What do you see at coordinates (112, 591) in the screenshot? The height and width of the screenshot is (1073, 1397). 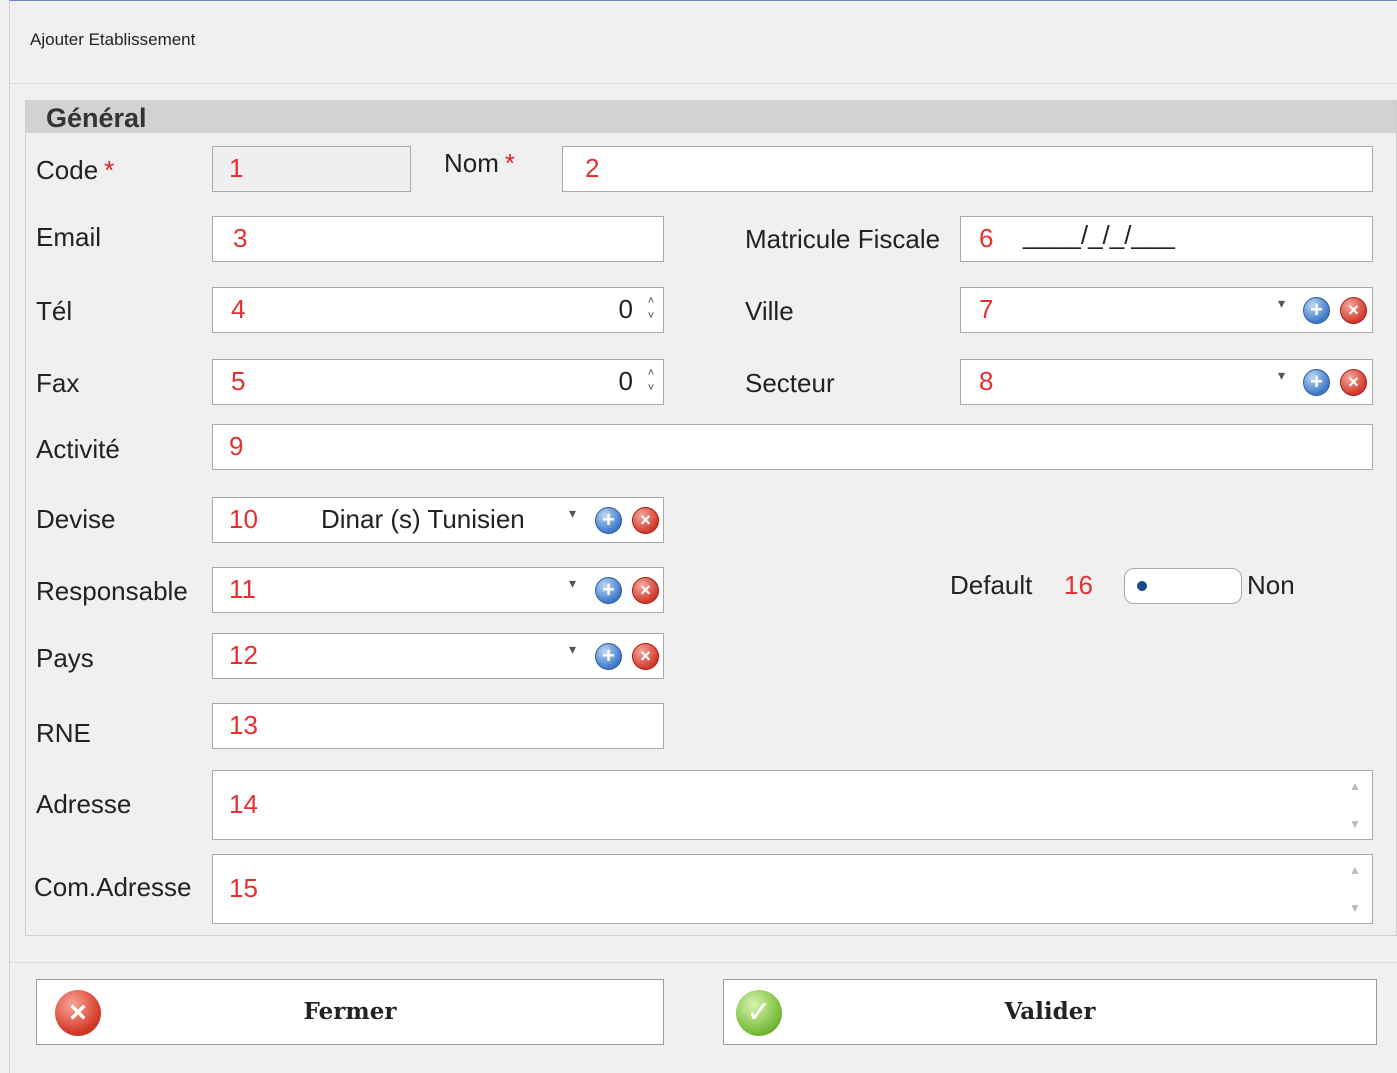 I see `responsable-label: Responsable` at bounding box center [112, 591].